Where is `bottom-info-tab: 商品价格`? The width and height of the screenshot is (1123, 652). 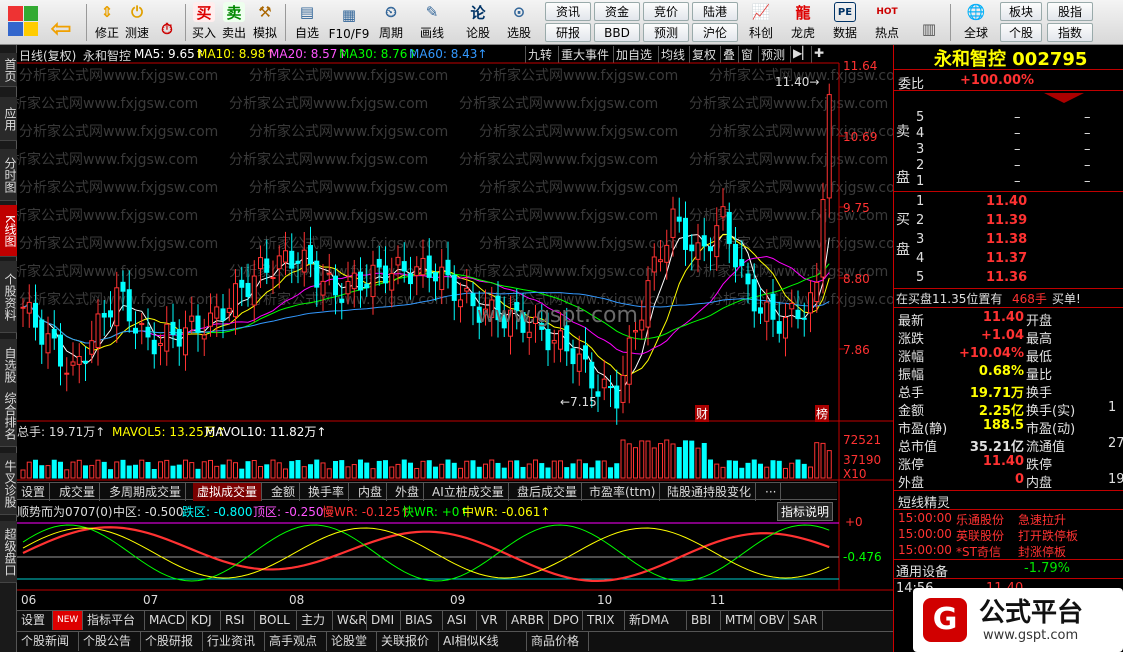 bottom-info-tab: 商品价格 is located at coordinates (558, 641).